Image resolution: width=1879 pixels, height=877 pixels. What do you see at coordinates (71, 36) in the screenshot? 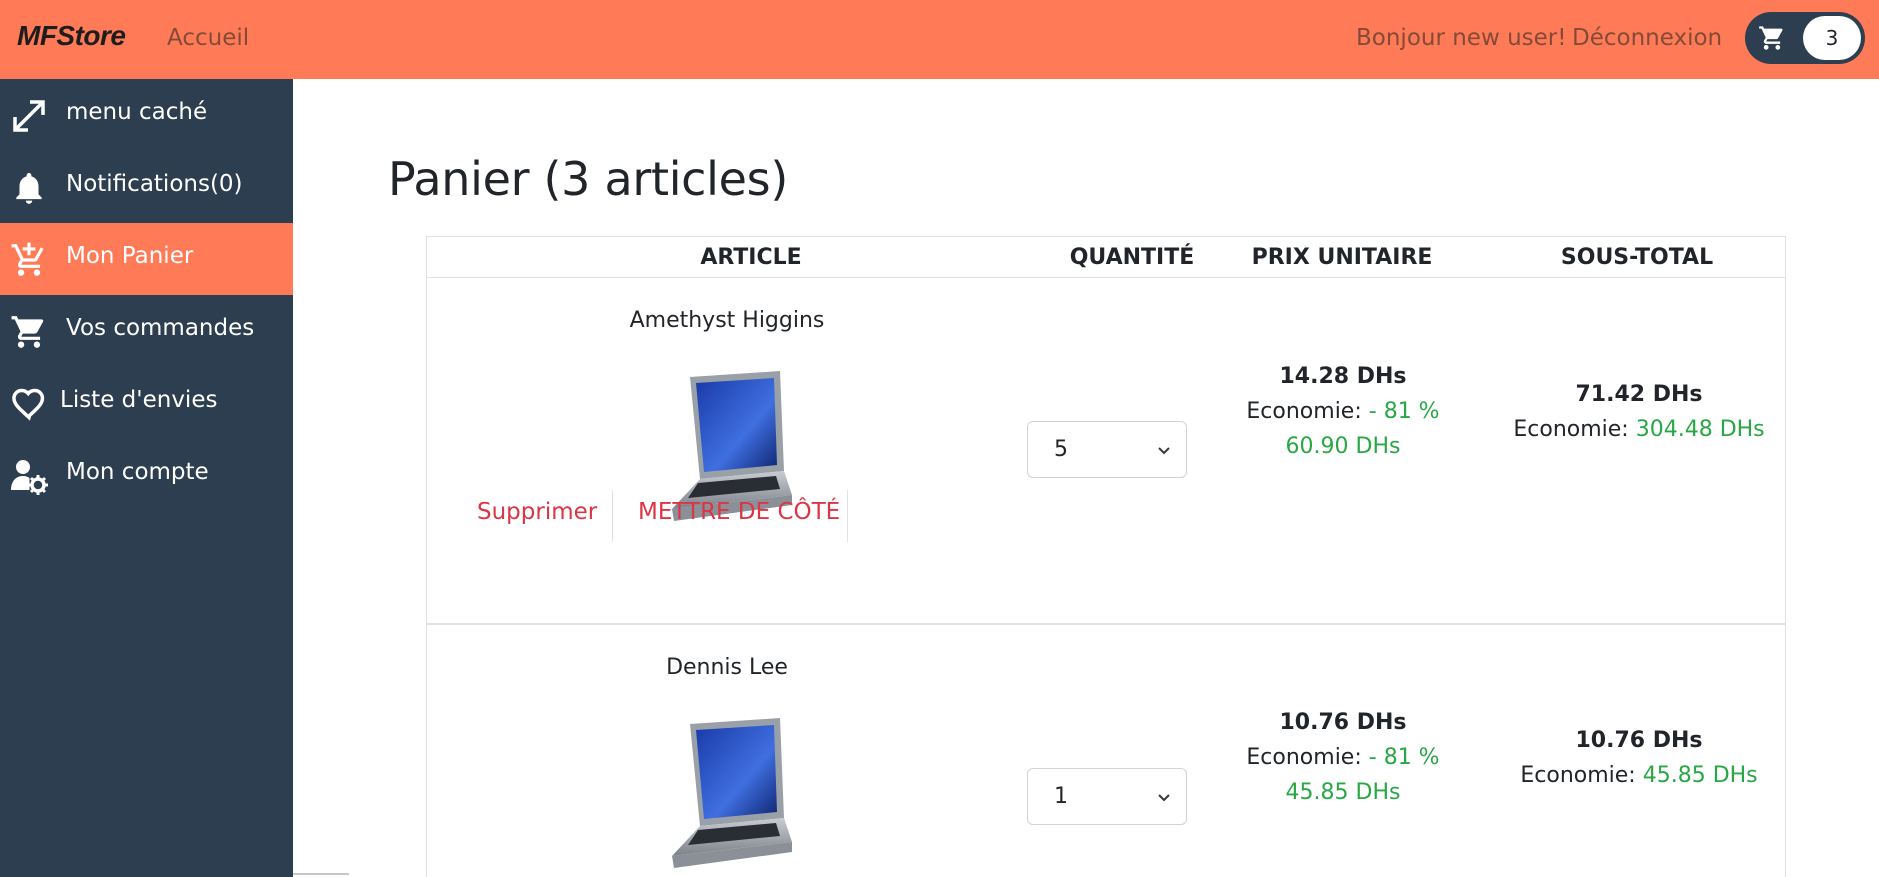
I see `brand-logo: MFStore` at bounding box center [71, 36].